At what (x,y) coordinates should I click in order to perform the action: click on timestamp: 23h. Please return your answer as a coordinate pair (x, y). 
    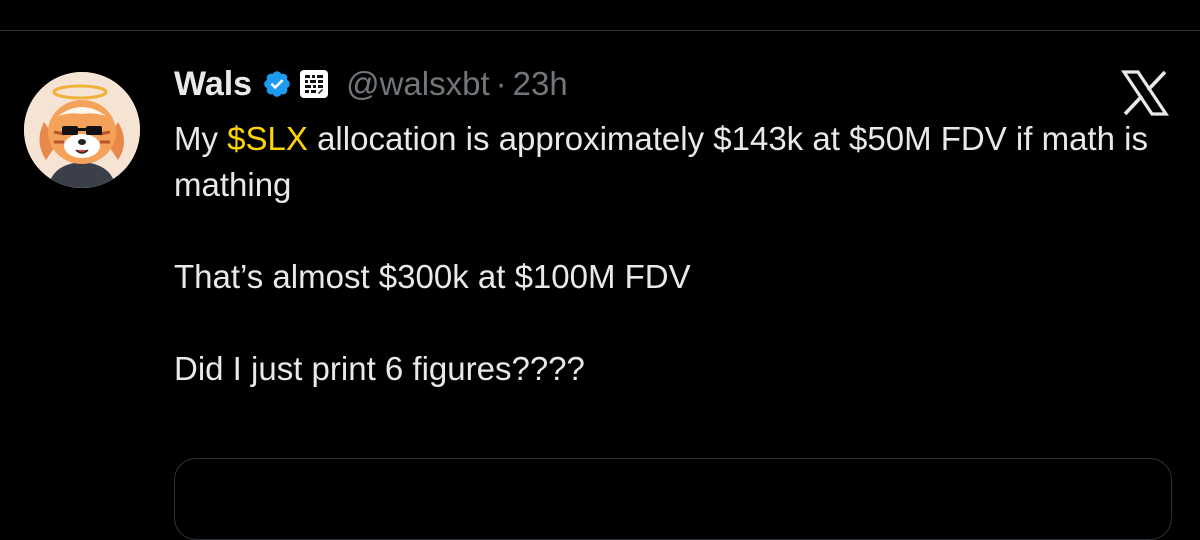
    Looking at the image, I should click on (540, 84).